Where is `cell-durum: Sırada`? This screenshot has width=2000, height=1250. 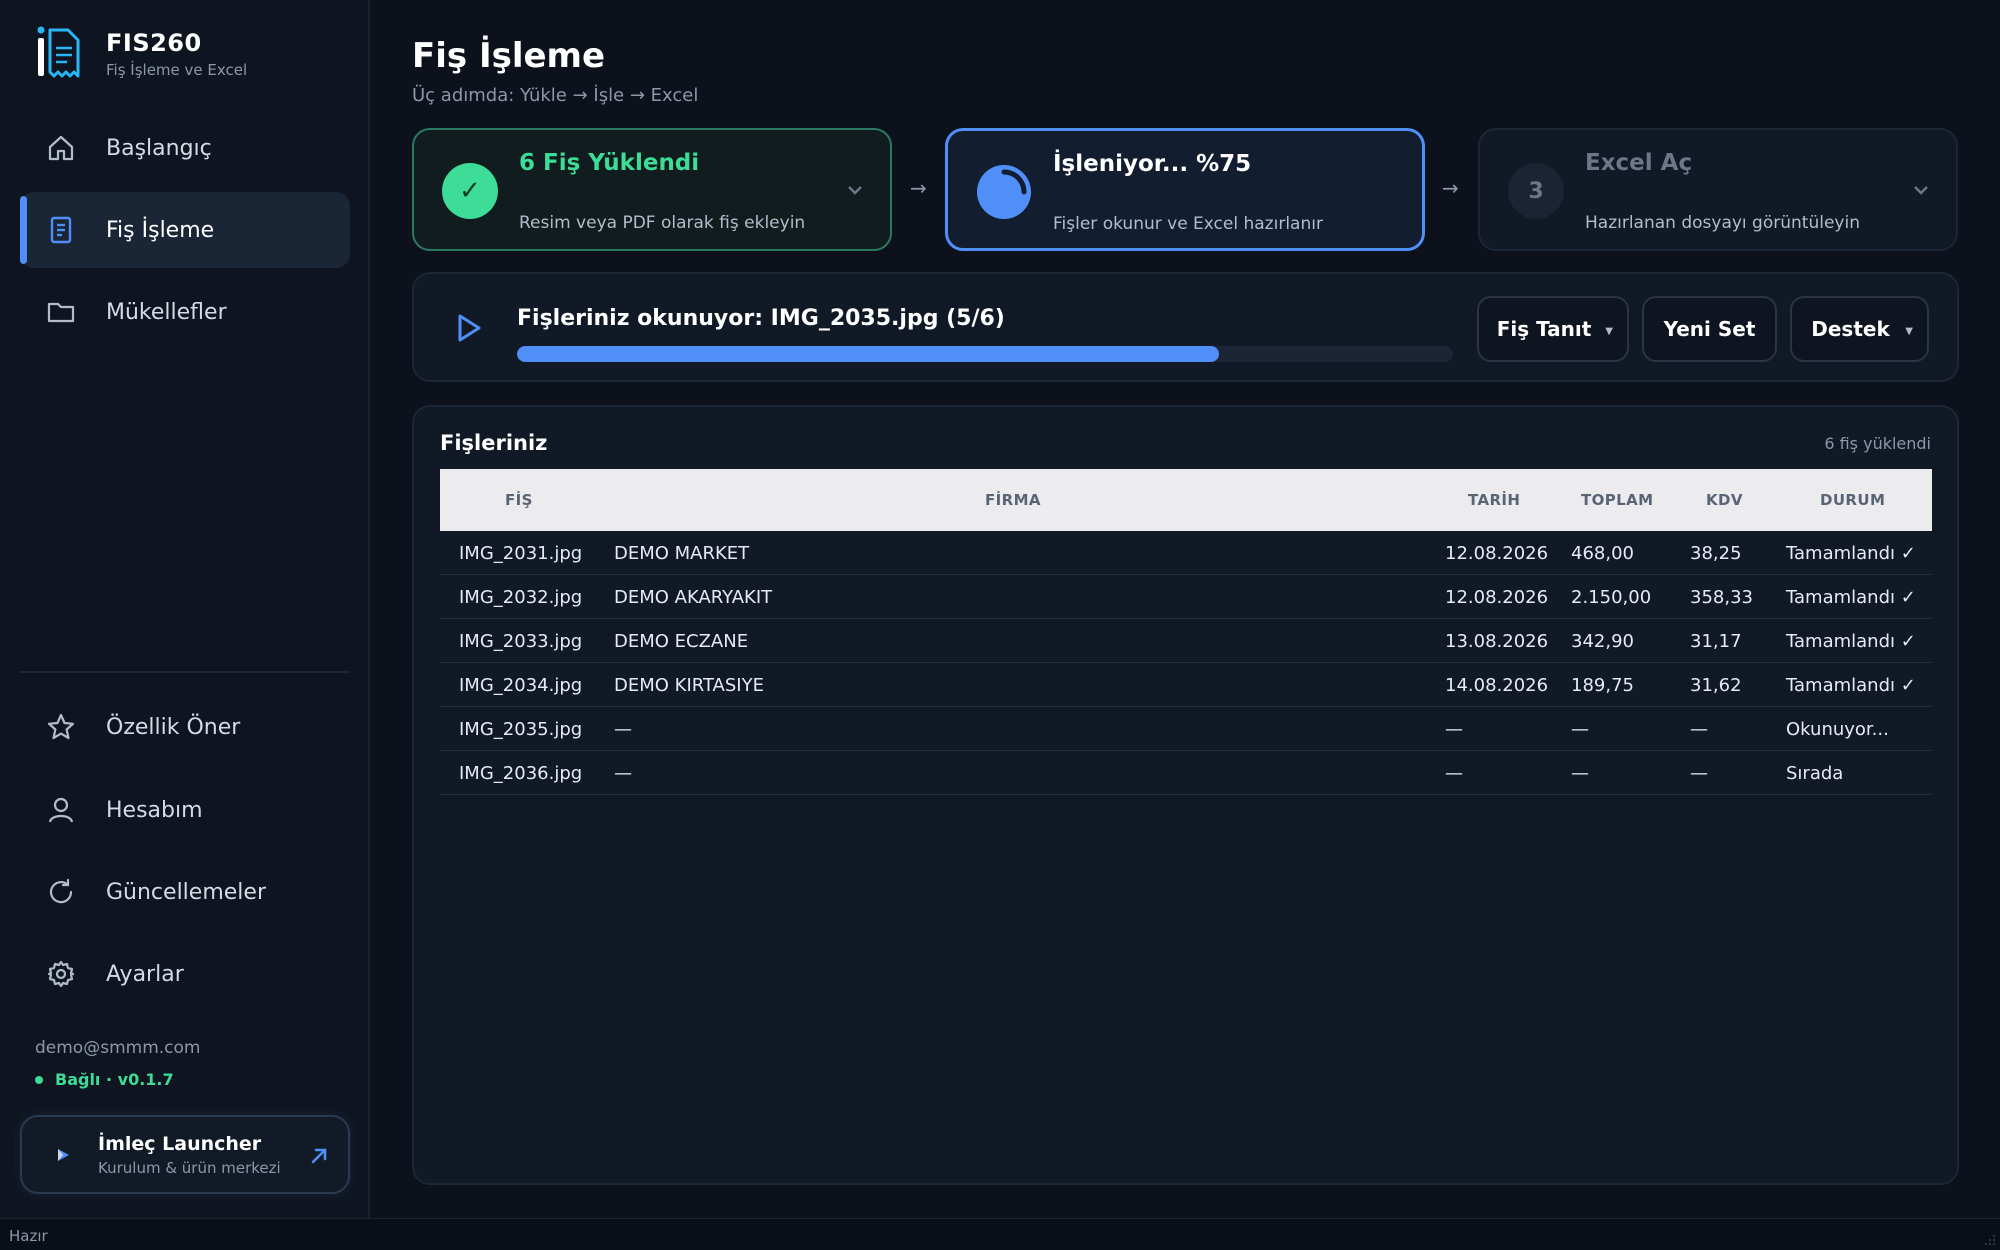 cell-durum: Sırada is located at coordinates (1815, 773).